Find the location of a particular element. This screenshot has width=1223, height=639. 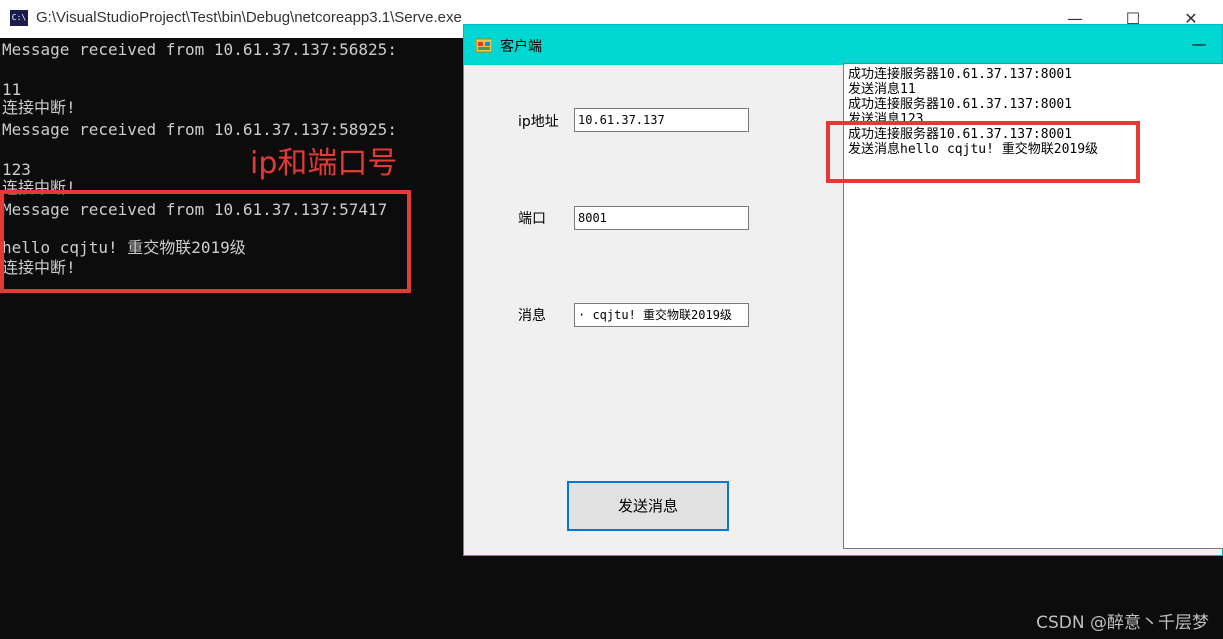

client-window-title: 客户端 is located at coordinates (521, 47).